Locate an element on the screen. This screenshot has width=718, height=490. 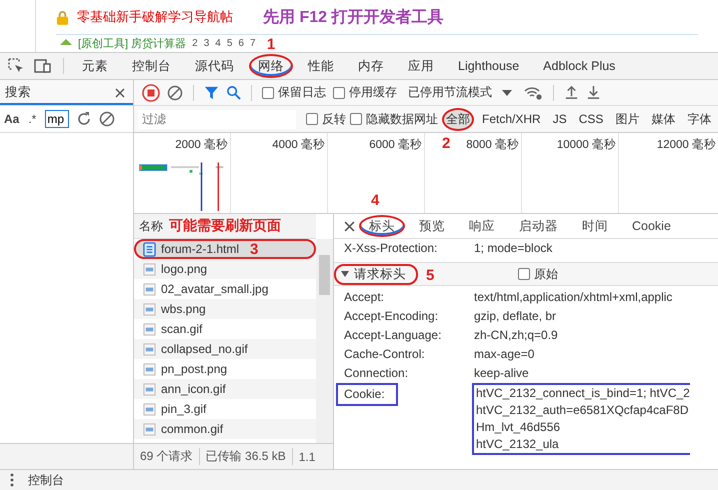
type-filter-button: CSS is located at coordinates (591, 119).